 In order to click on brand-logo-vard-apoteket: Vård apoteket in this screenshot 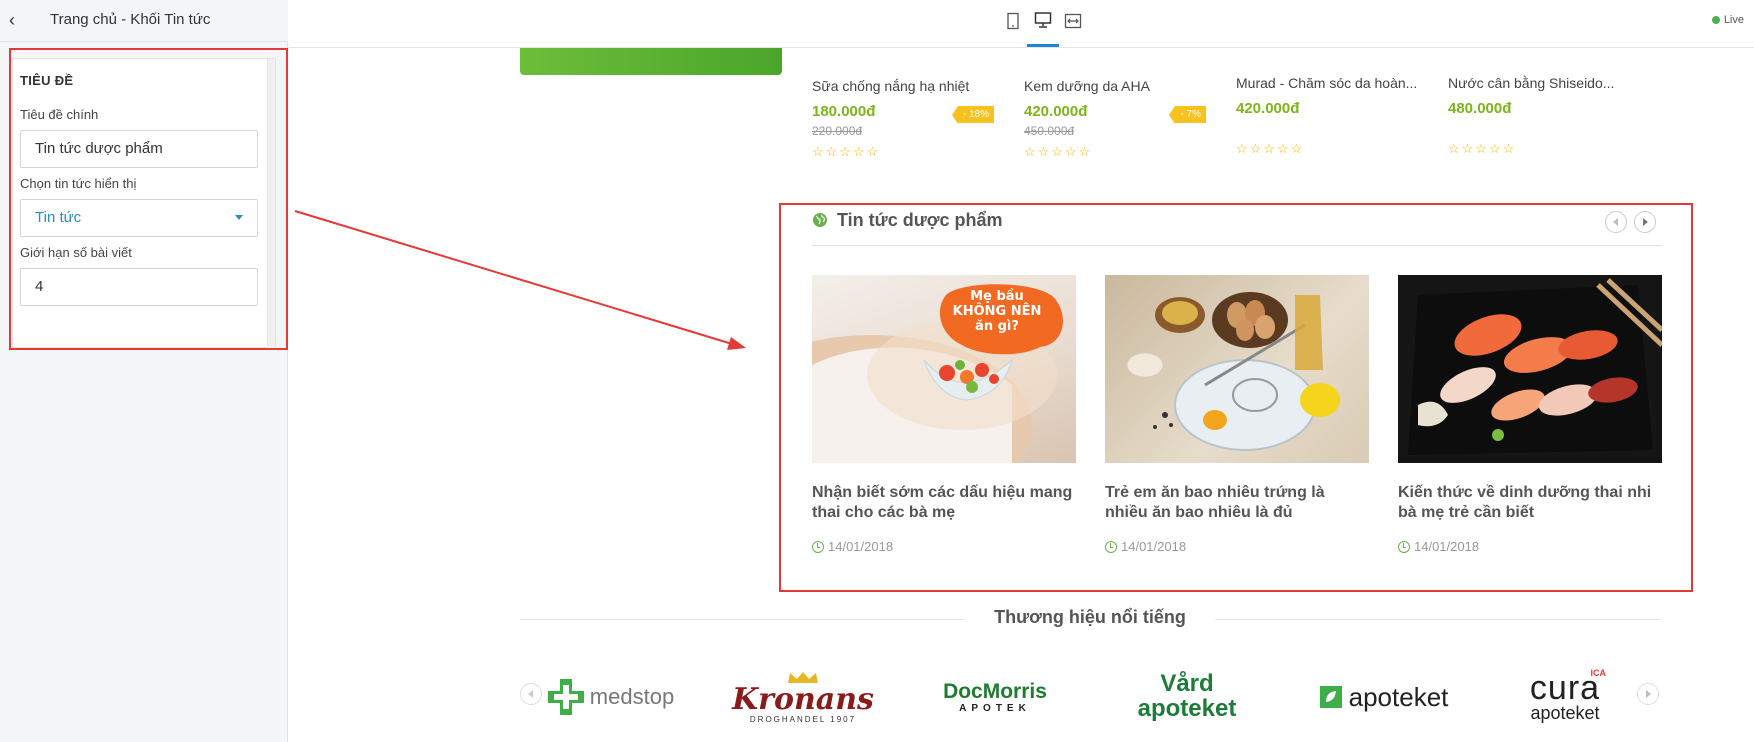, I will do `click(1187, 697)`.